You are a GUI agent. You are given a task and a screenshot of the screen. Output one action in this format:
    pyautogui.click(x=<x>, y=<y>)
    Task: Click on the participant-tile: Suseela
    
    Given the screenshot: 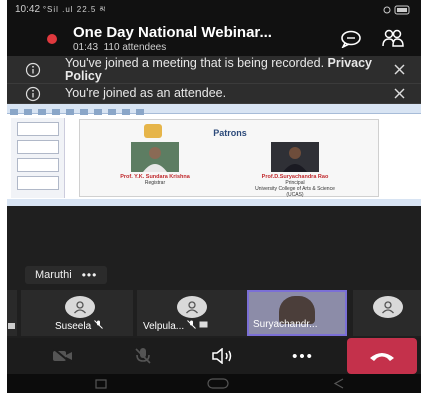 What is the action you would take?
    pyautogui.click(x=77, y=313)
    